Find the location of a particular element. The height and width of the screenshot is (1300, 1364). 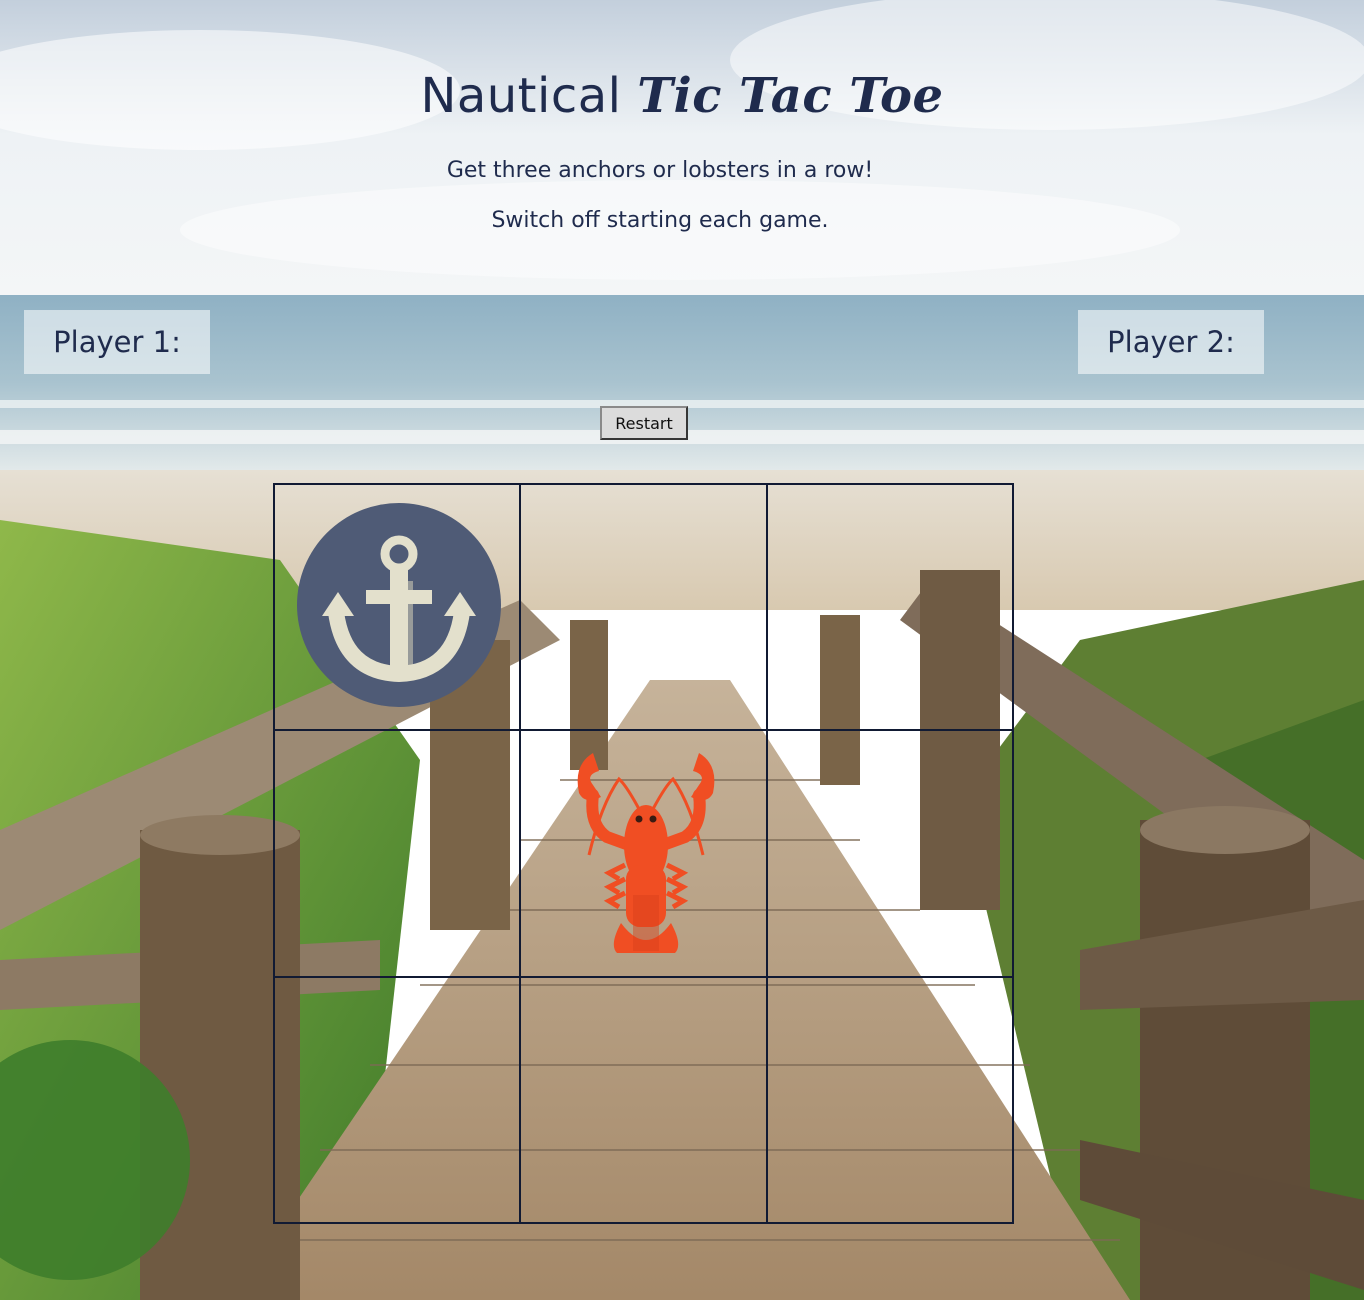

subtitle-switch: Switch off starting each game. is located at coordinates (660, 220).